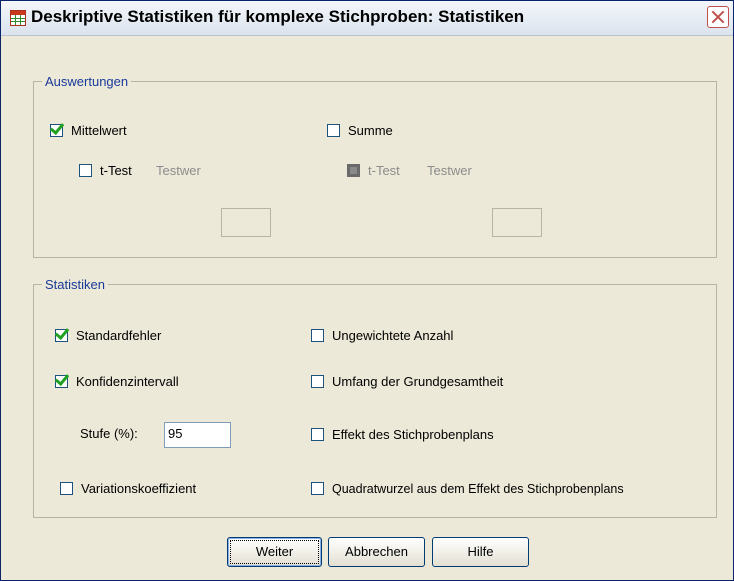  Describe the element at coordinates (56, 130) in the screenshot. I see `mittelwert-checkbox-box` at that location.